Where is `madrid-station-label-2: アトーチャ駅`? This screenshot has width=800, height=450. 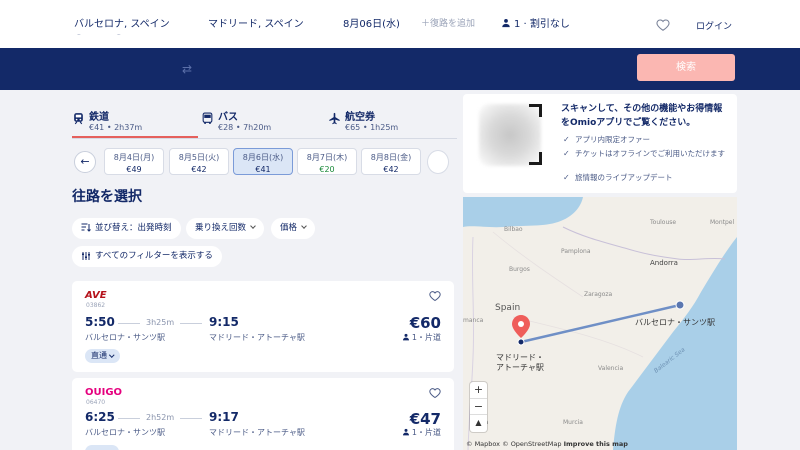 madrid-station-label-2: アトーチャ駅 is located at coordinates (520, 367).